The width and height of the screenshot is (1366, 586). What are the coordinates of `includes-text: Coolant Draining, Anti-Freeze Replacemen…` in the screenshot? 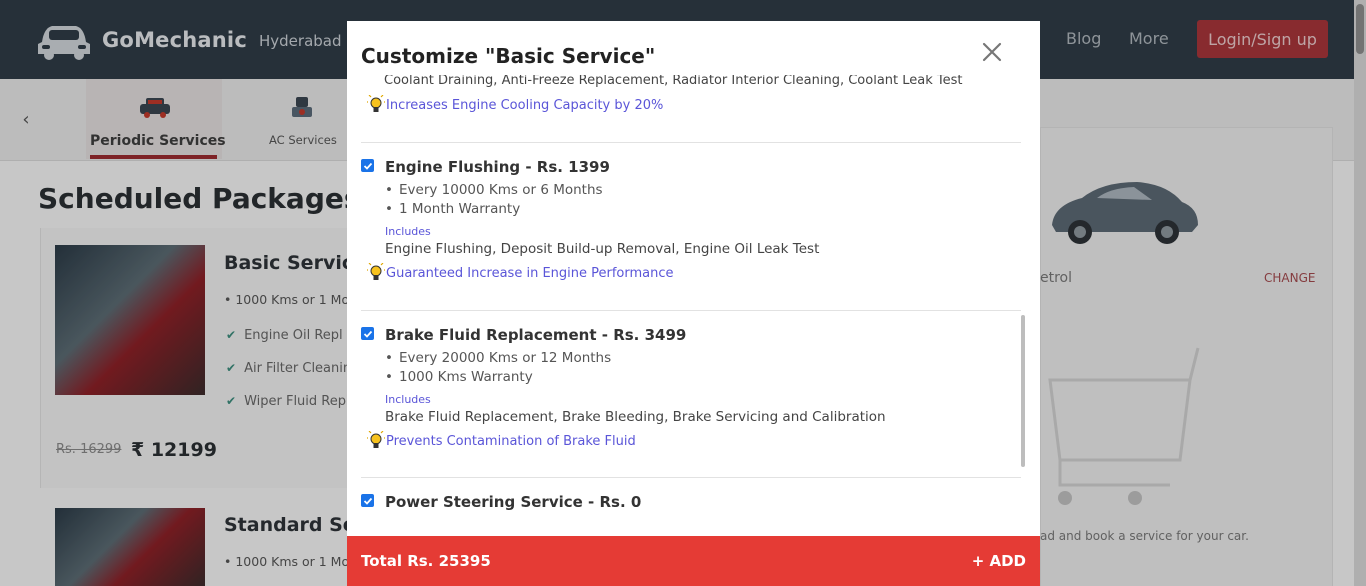 It's located at (673, 81).